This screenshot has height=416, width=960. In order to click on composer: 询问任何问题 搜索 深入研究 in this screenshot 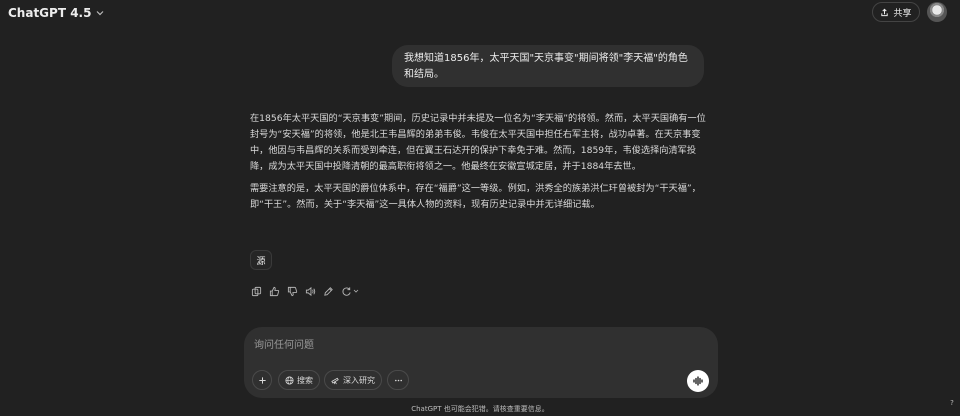, I will do `click(481, 362)`.